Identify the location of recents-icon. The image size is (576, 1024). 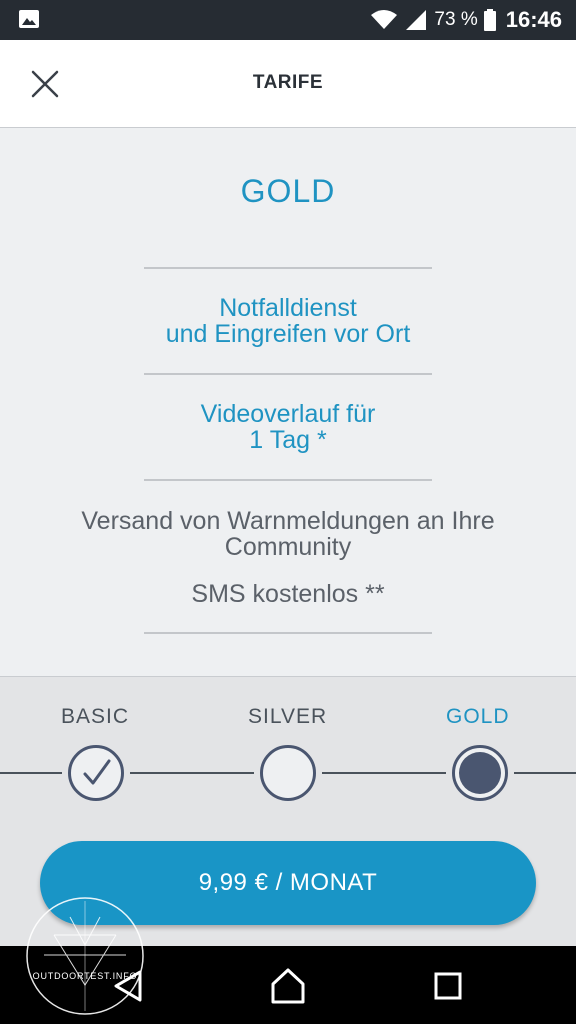
(448, 986).